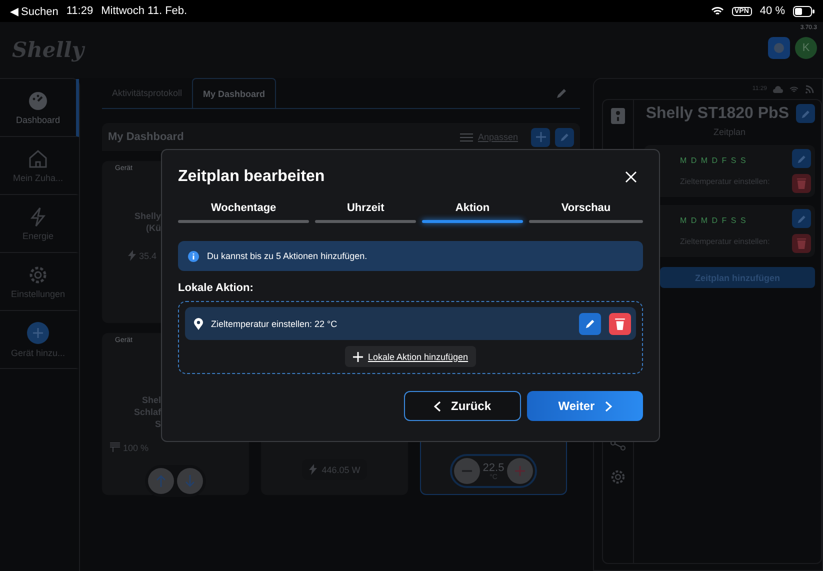 The image size is (823, 571). I want to click on thermostat-icon, so click(618, 116).